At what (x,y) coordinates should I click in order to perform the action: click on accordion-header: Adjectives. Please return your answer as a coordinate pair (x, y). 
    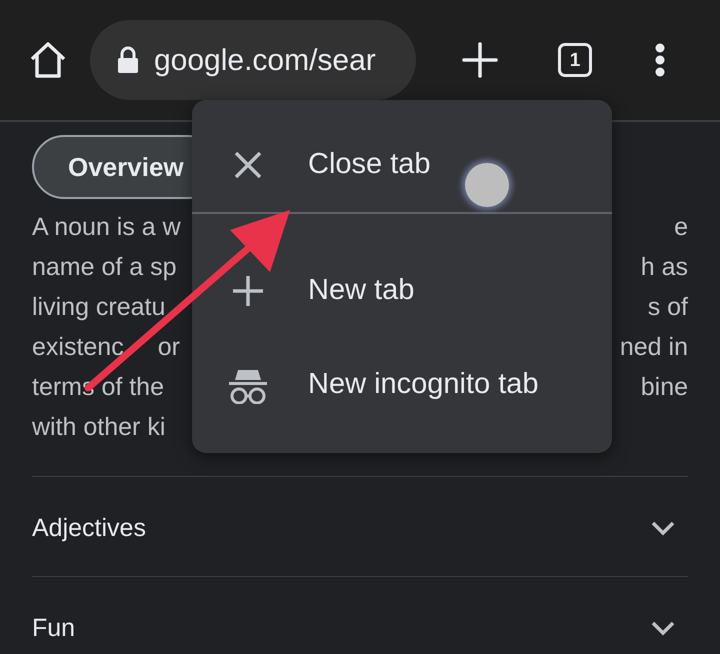
    Looking at the image, I should click on (360, 526).